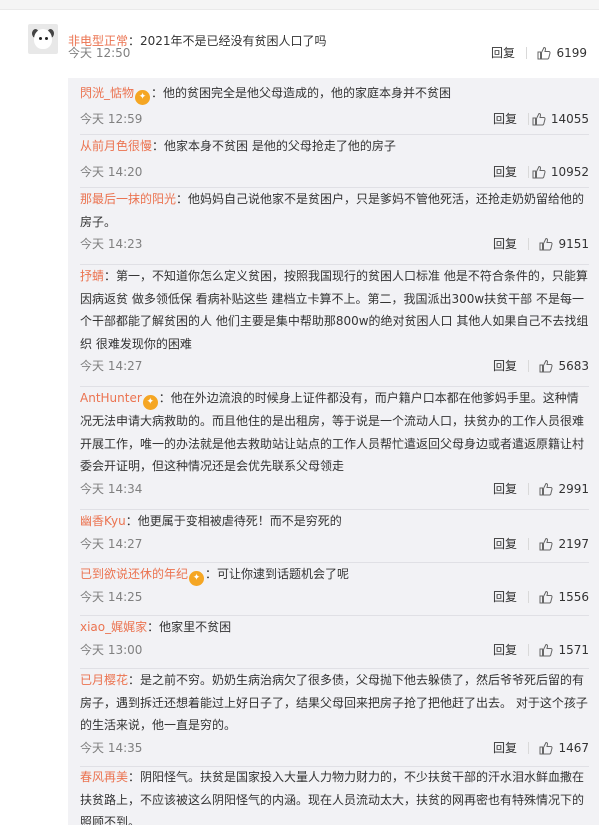 This screenshot has width=599, height=825. What do you see at coordinates (111, 597) in the screenshot?
I see `reply-time: 今天 14:25` at bounding box center [111, 597].